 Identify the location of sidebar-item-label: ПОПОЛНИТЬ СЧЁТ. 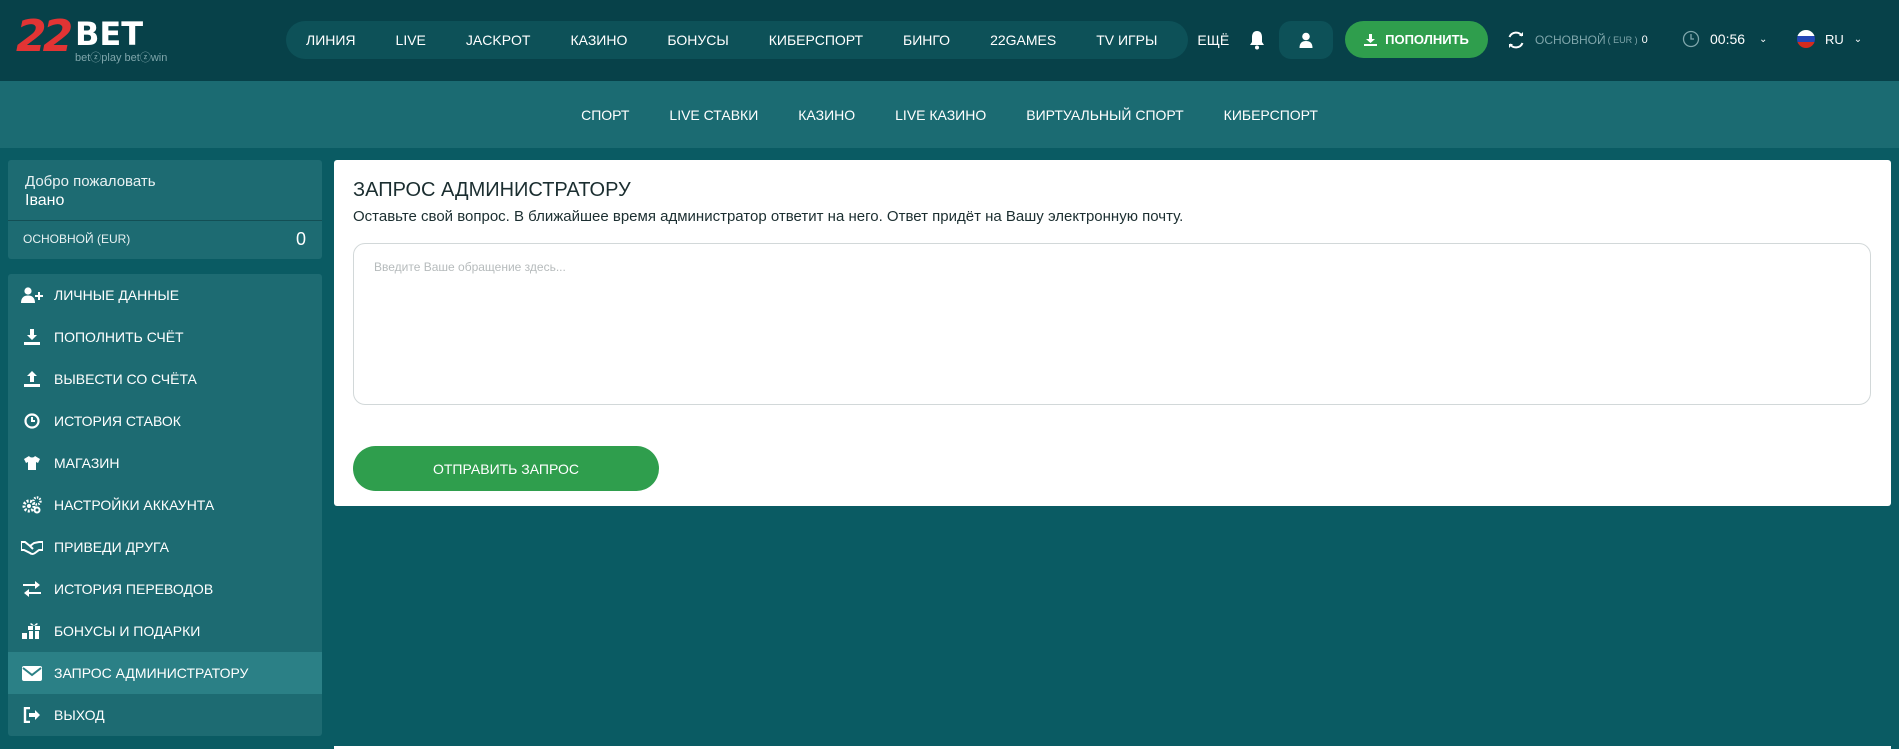
(119, 337).